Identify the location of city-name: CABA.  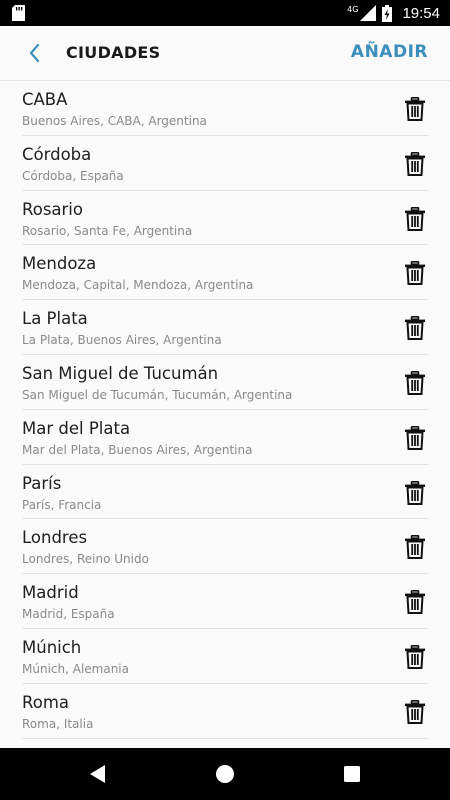
(45, 99).